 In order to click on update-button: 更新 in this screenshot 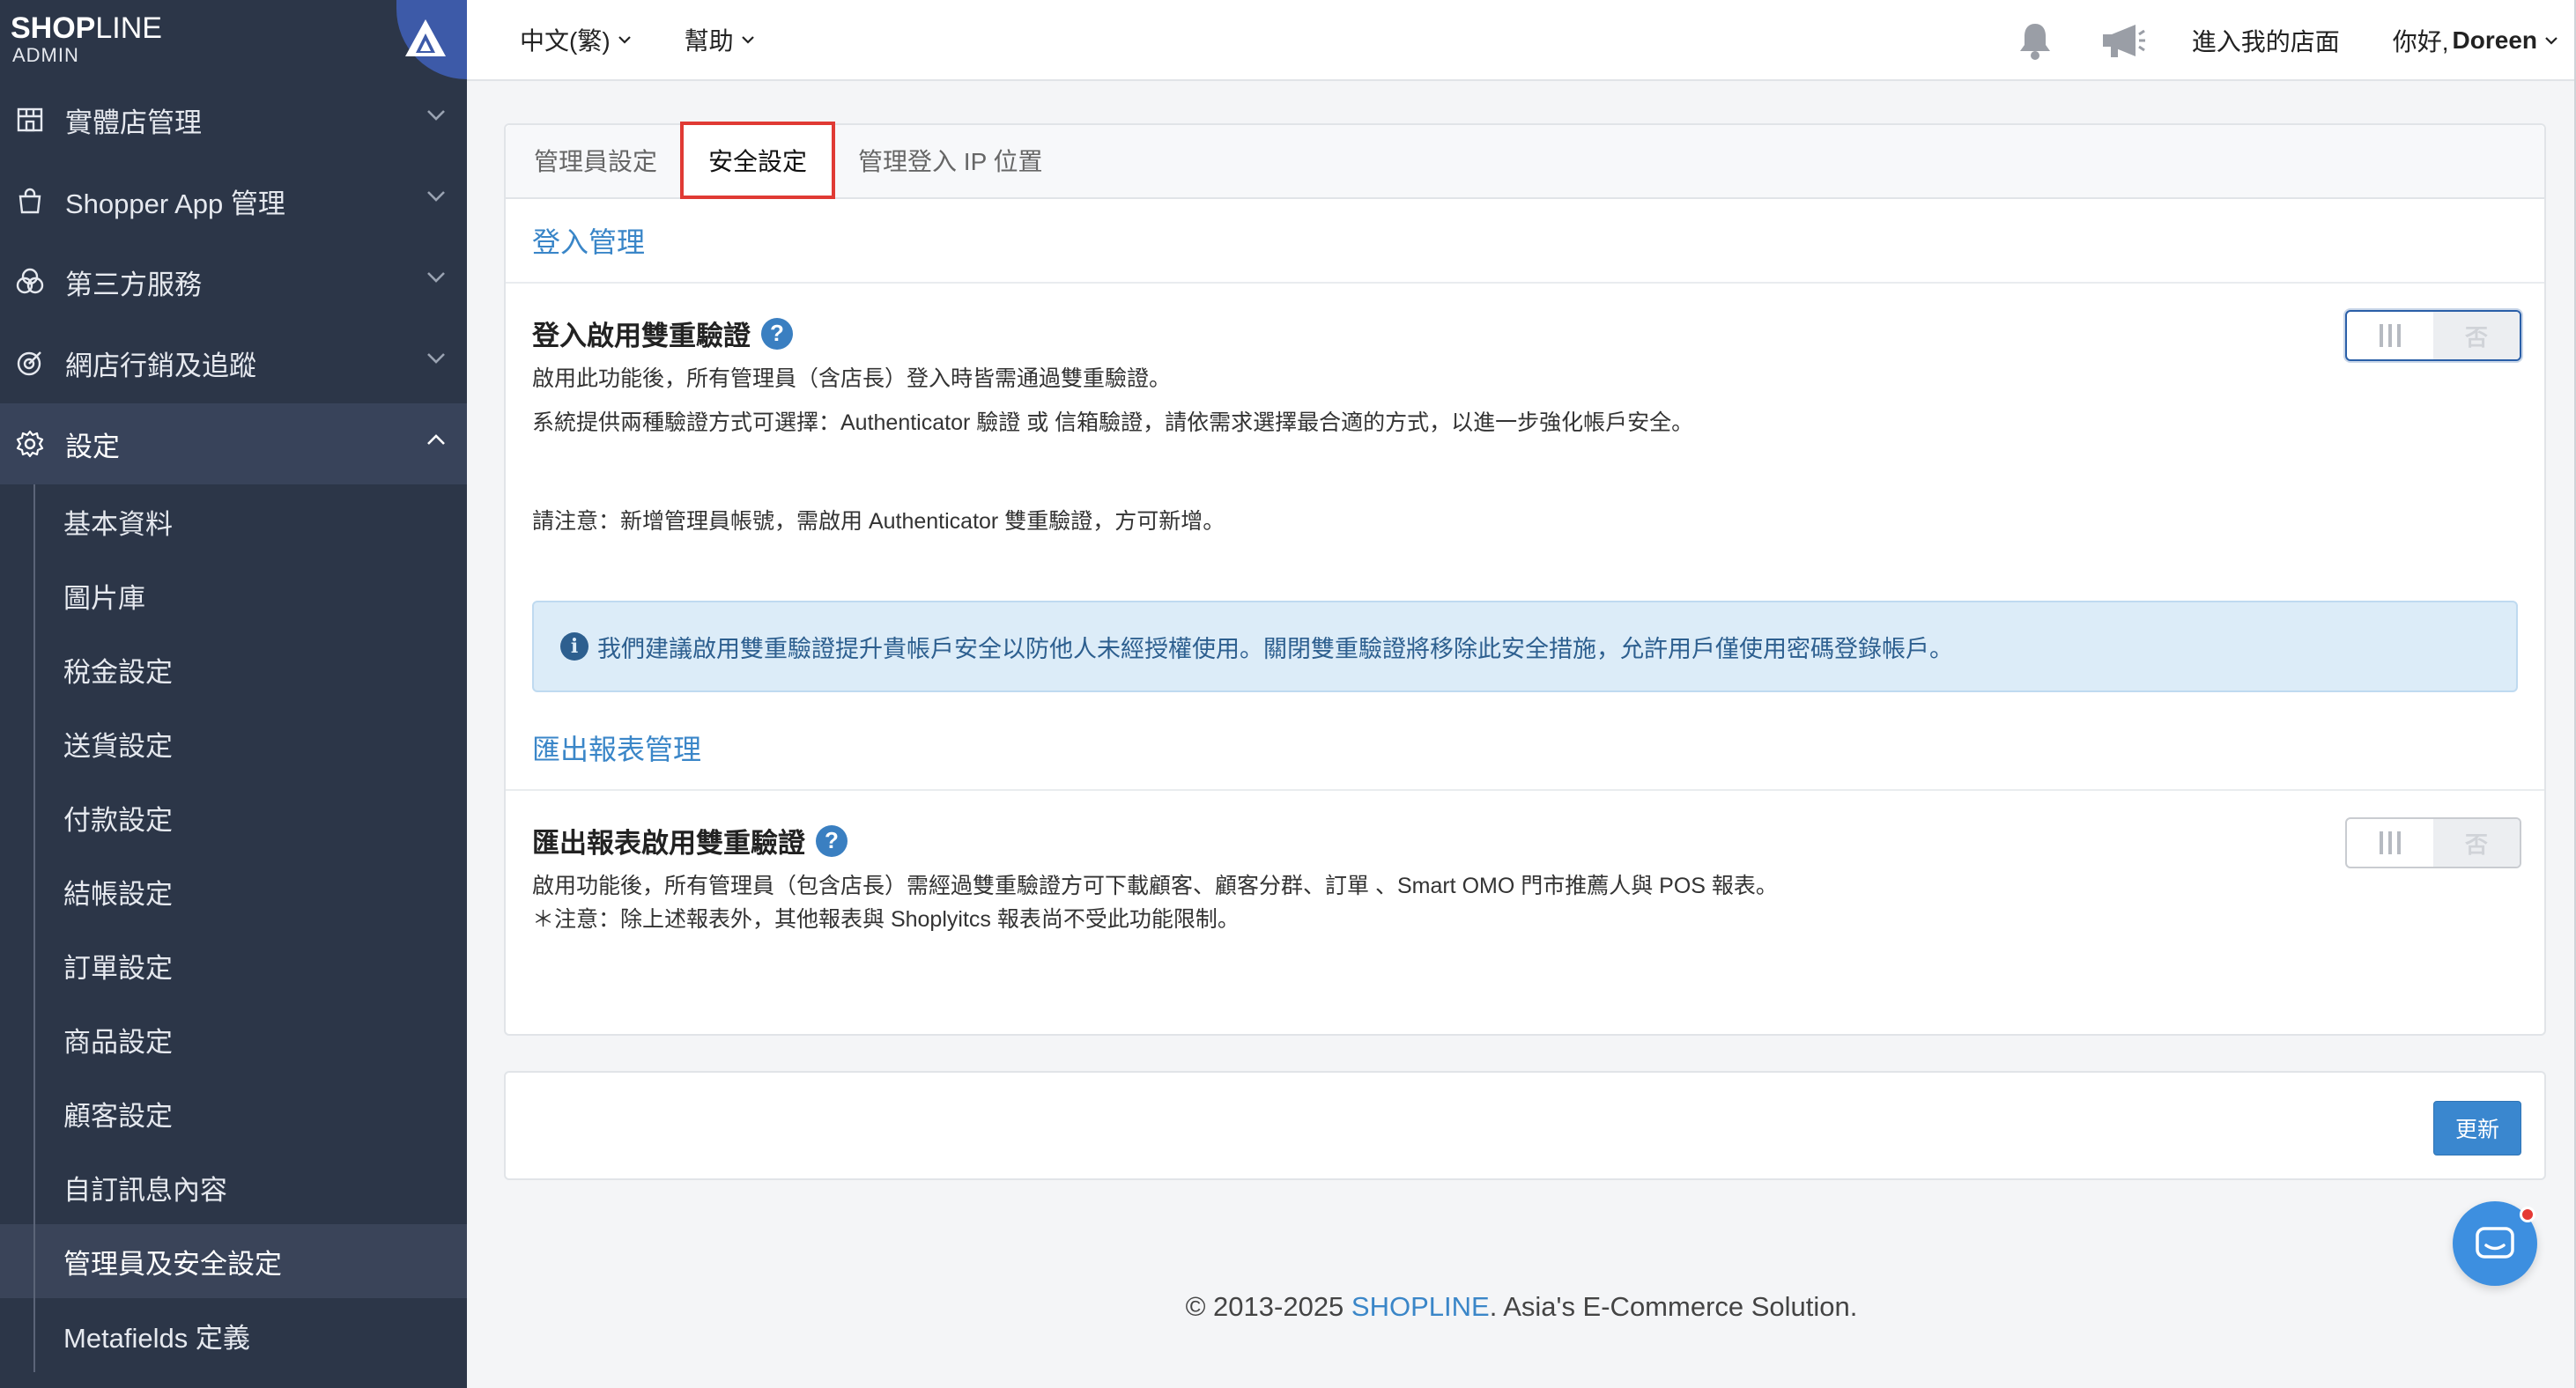, I will do `click(2477, 1128)`.